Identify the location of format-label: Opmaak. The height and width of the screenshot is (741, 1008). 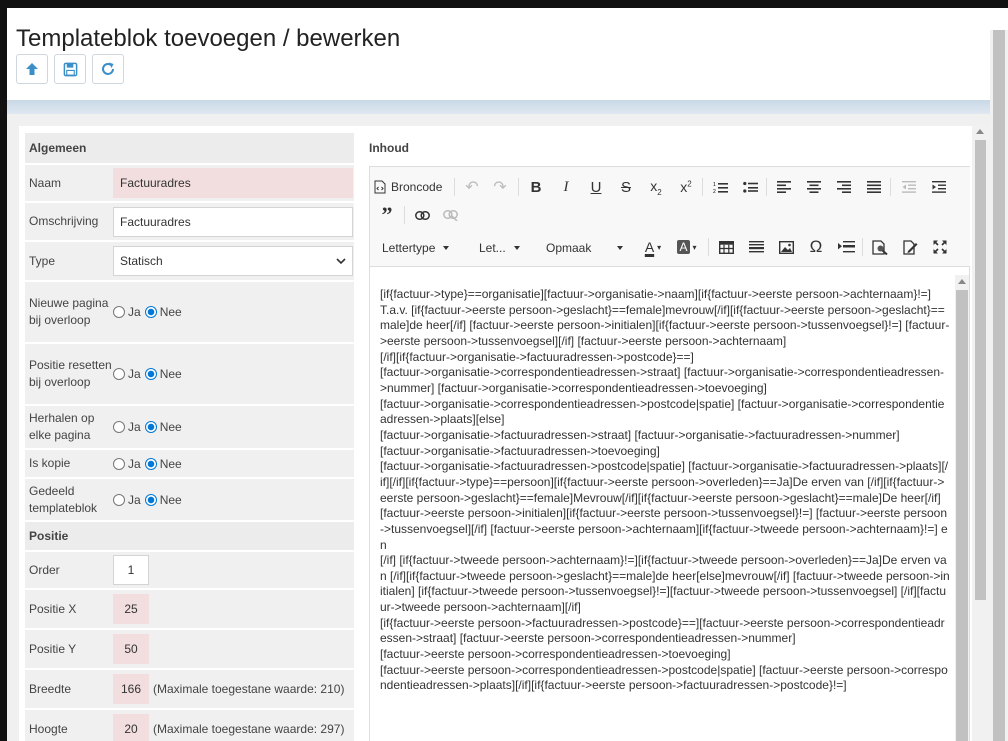
(569, 248).